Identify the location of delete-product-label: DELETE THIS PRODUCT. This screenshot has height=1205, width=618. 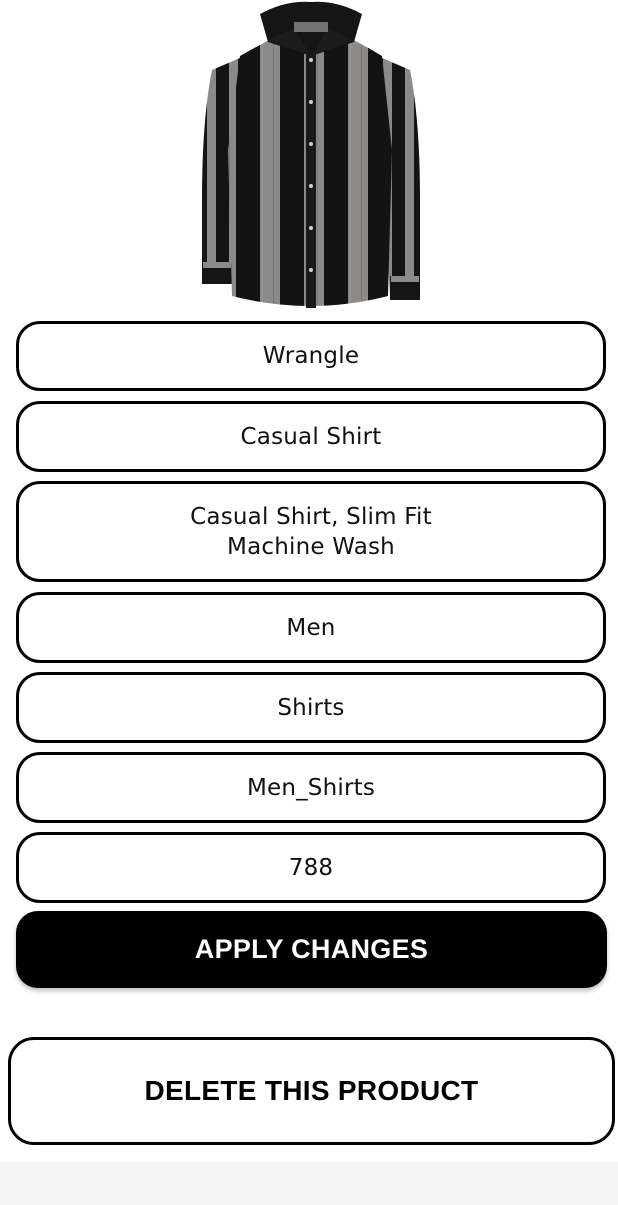
(311, 1090).